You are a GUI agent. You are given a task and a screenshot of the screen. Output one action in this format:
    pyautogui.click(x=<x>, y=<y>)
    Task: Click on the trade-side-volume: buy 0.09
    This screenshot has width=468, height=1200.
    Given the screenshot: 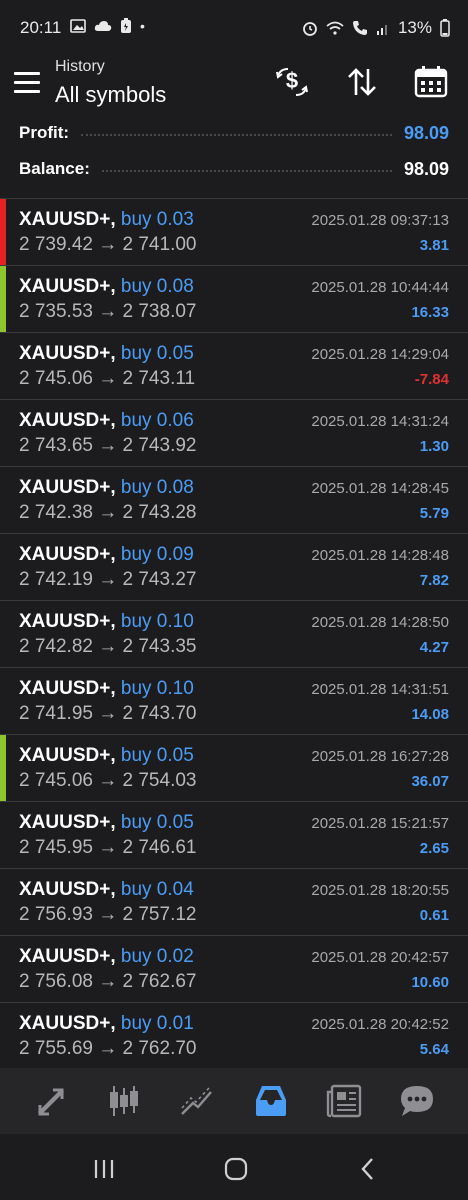 What is the action you would take?
    pyautogui.click(x=157, y=554)
    